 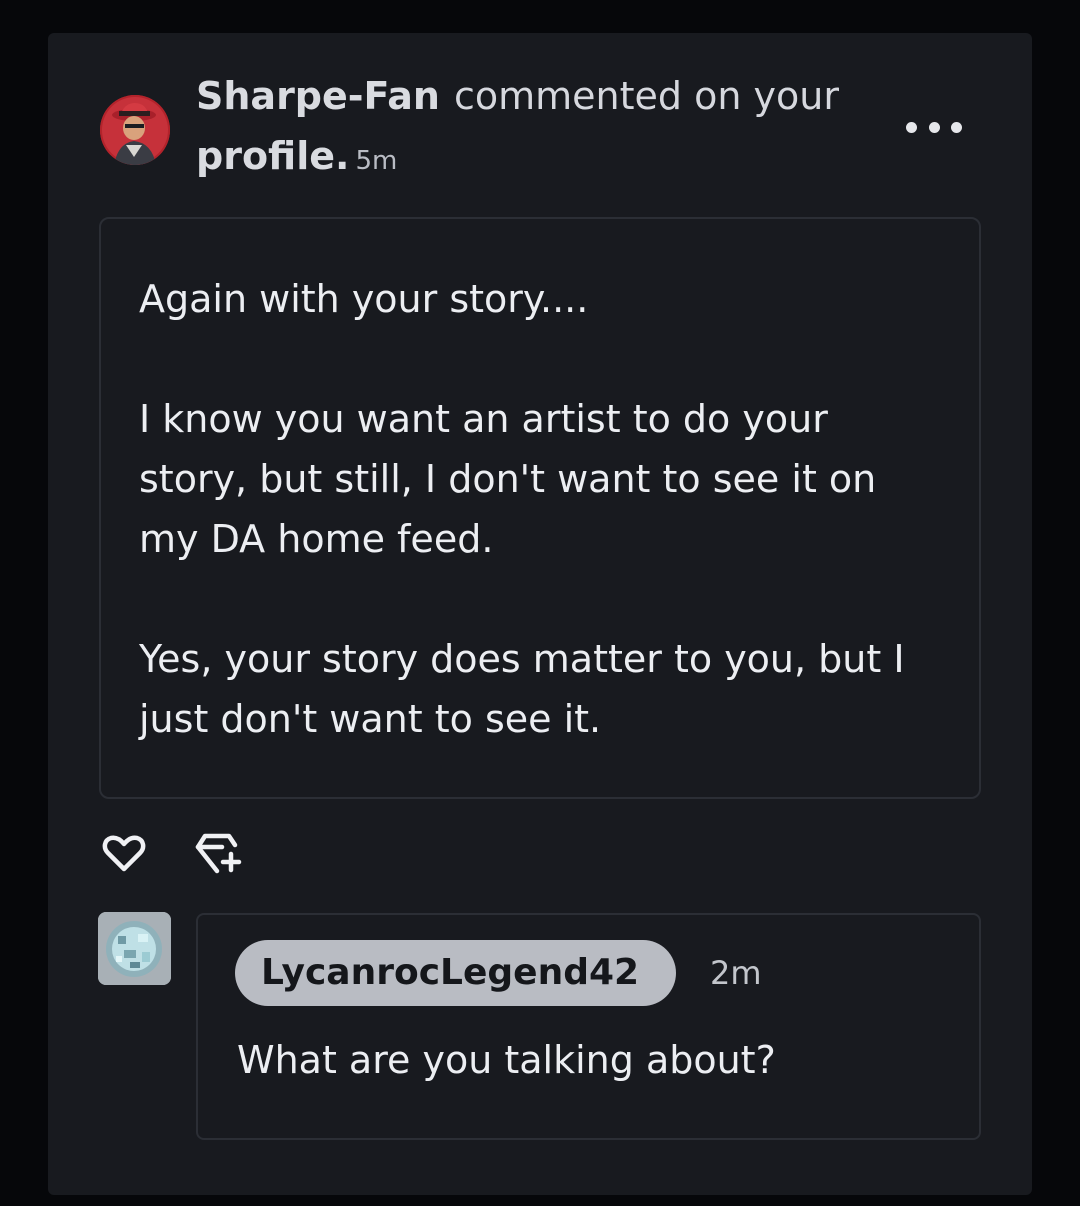 I want to click on avatar-image, so click(x=135, y=130).